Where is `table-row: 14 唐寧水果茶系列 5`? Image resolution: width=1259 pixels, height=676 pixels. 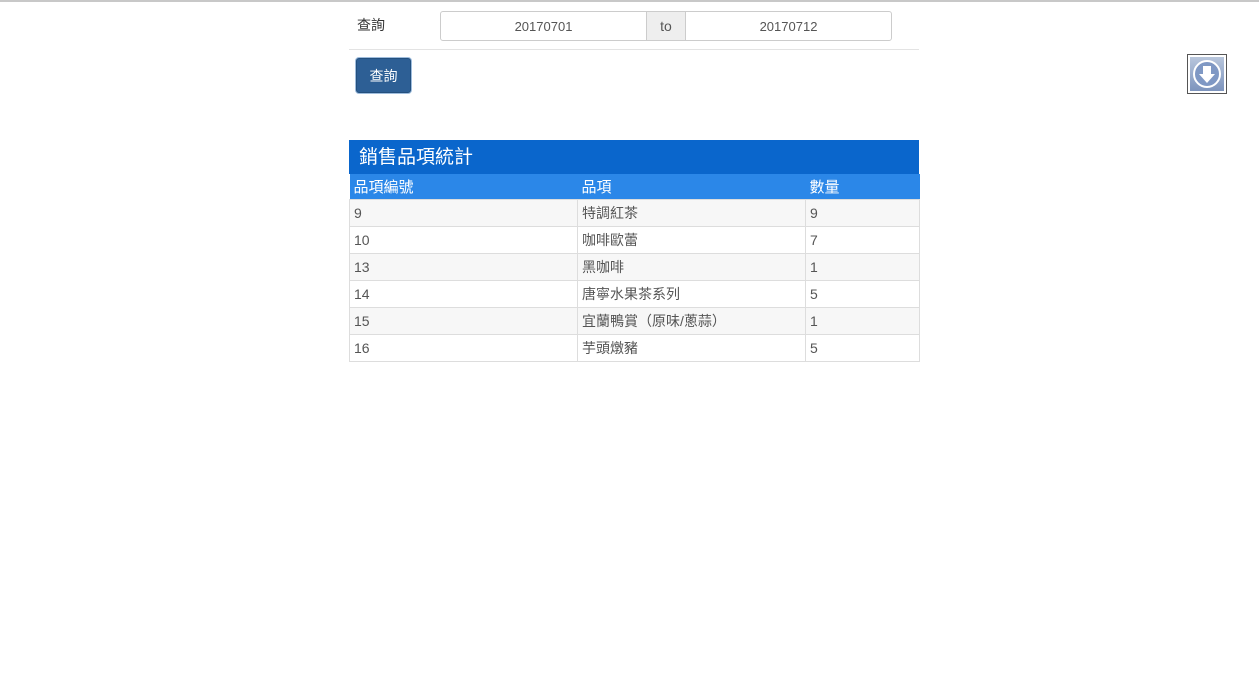
table-row: 14 唐寧水果茶系列 5 is located at coordinates (634, 294).